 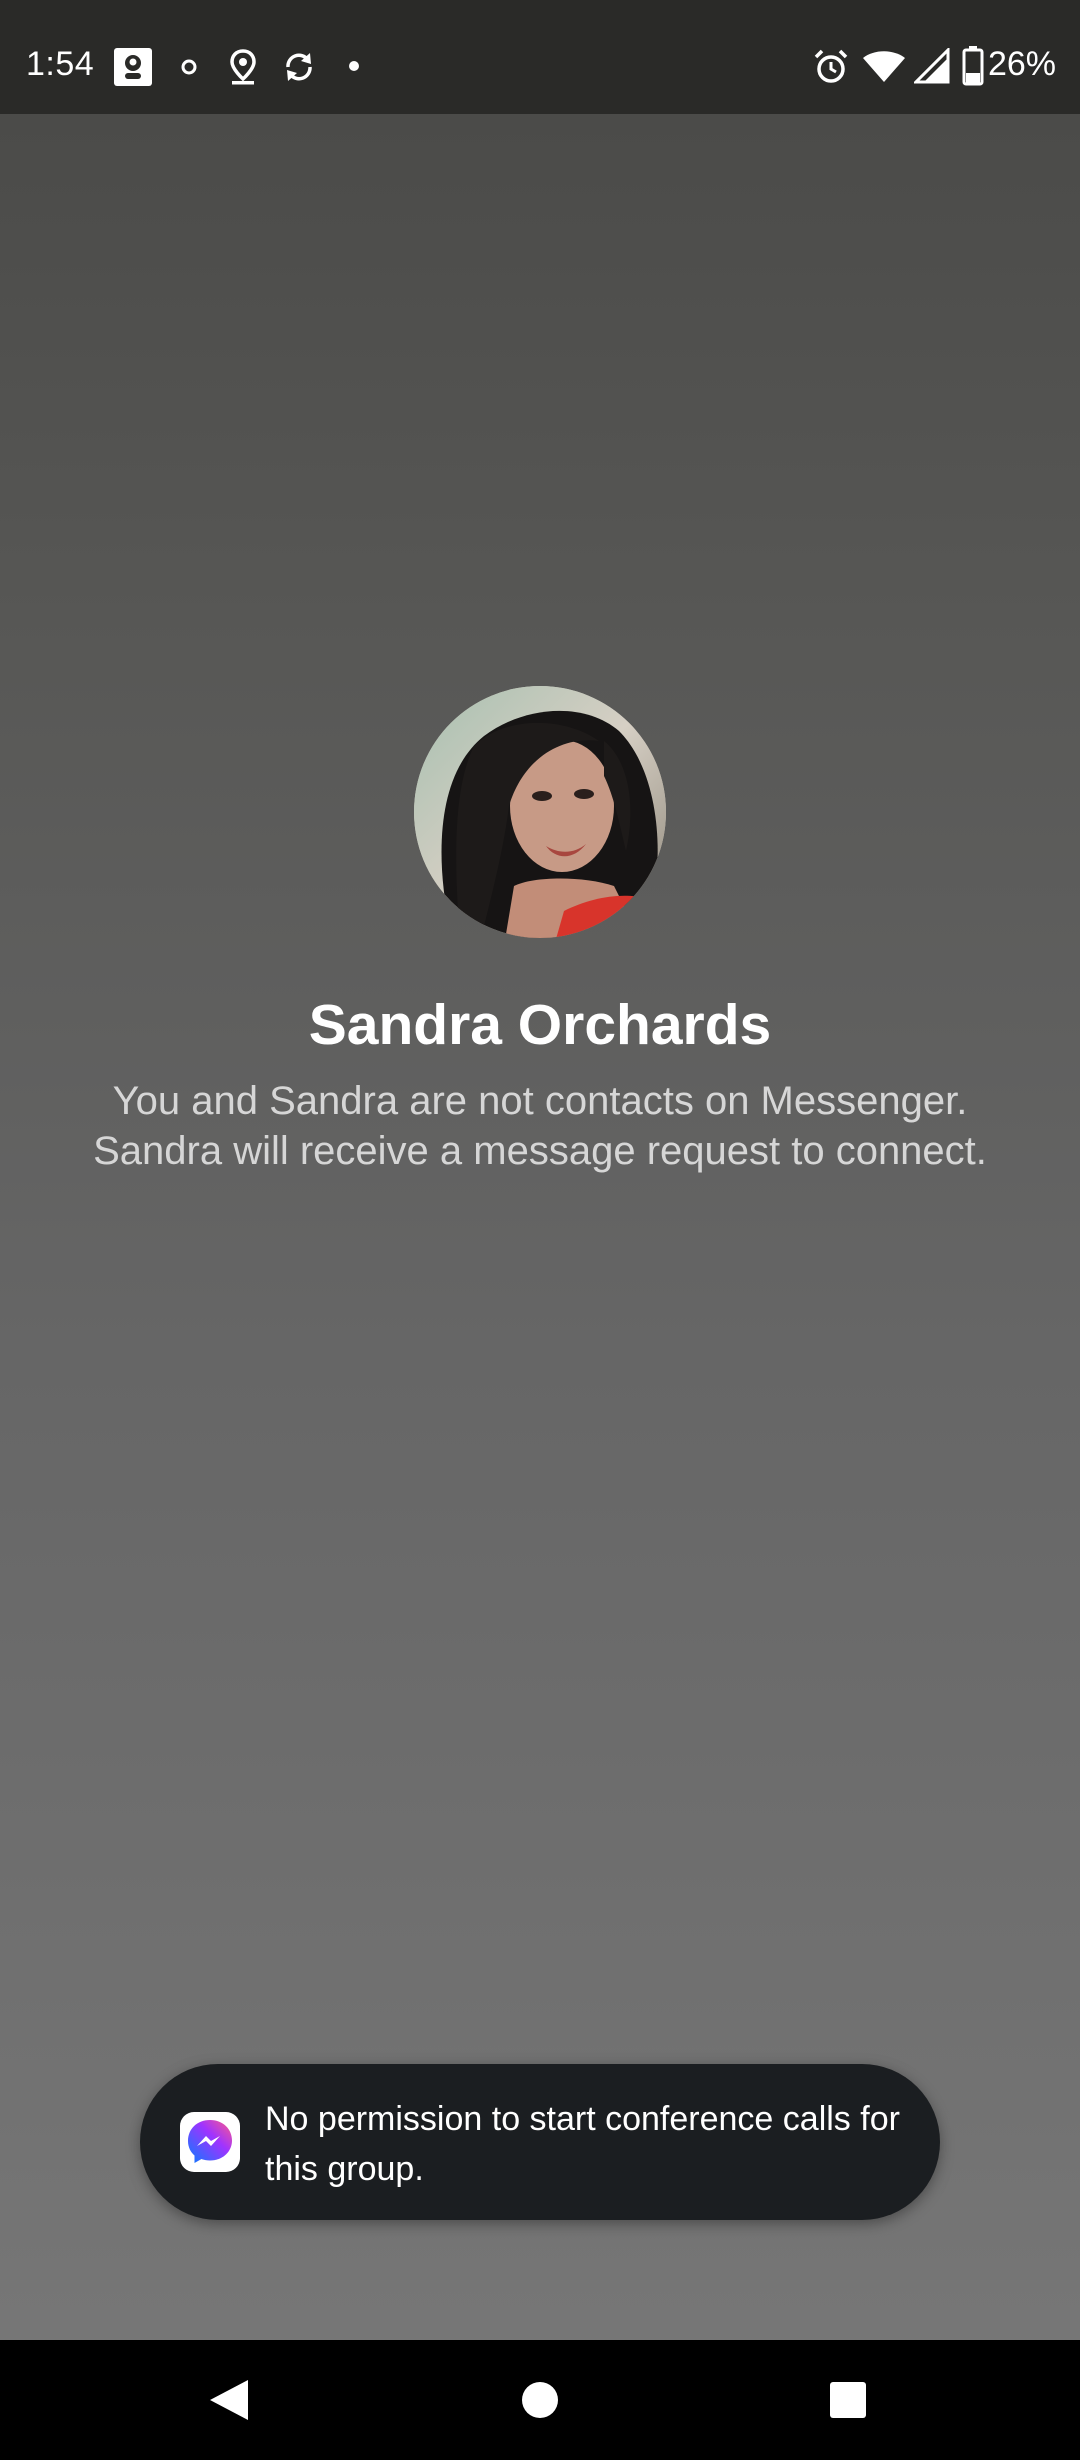 I want to click on circle-dot-icon, so click(x=189, y=67).